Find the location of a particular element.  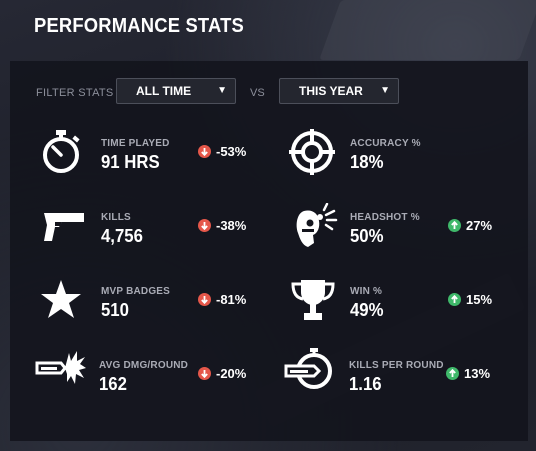

stat-value-accuracy: 18% is located at coordinates (367, 162).